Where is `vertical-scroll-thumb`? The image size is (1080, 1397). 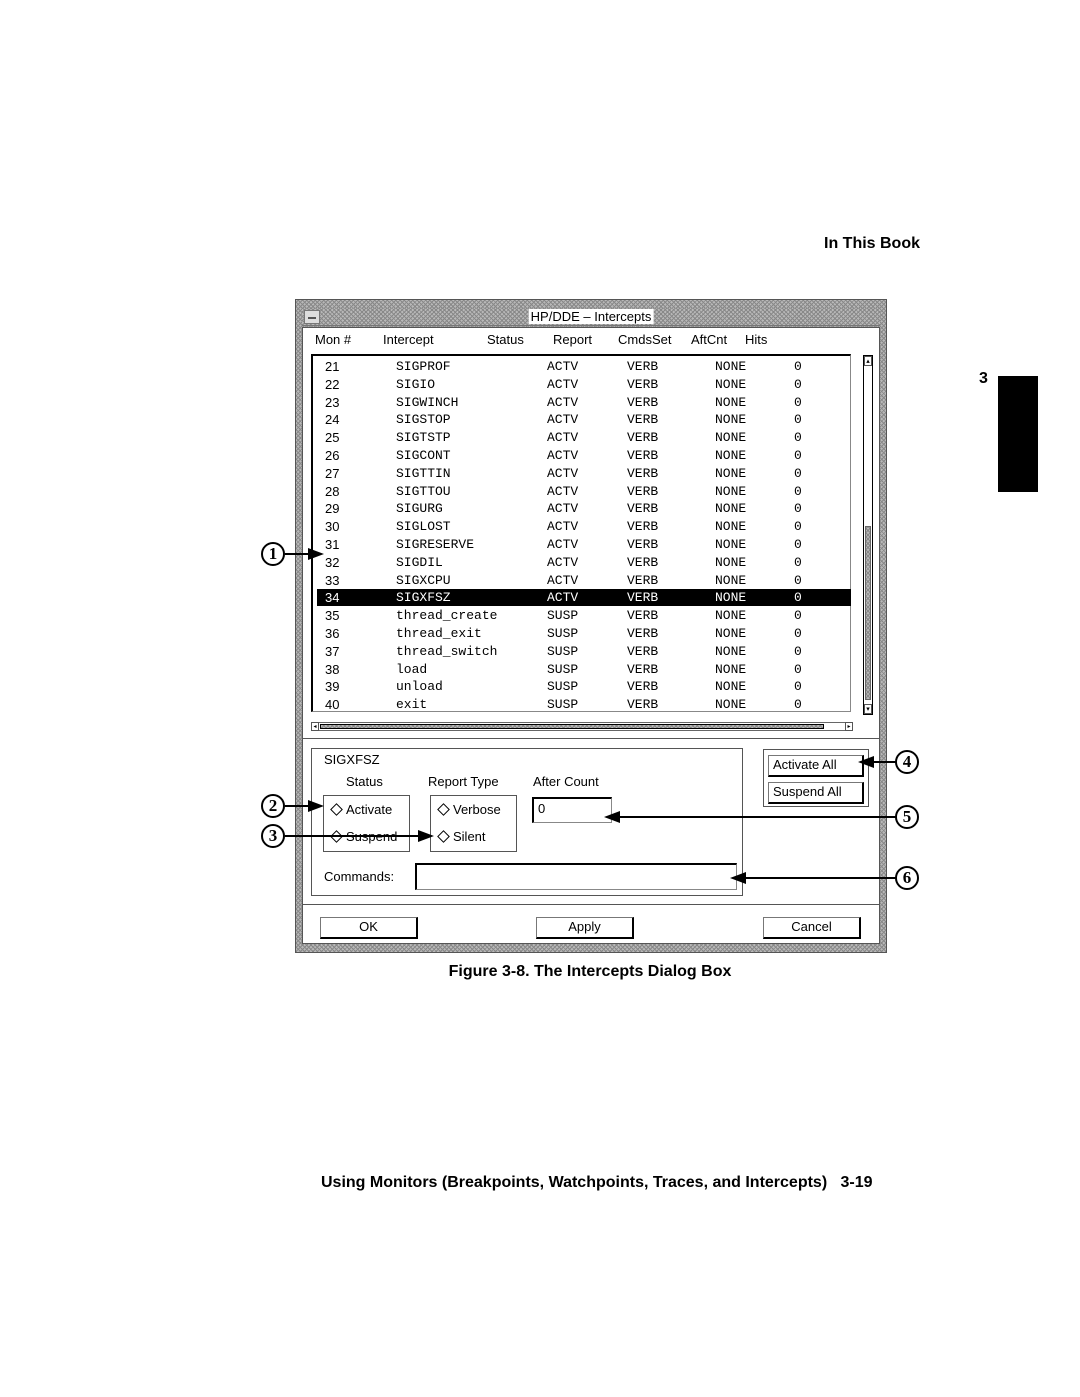
vertical-scroll-thumb is located at coordinates (868, 613).